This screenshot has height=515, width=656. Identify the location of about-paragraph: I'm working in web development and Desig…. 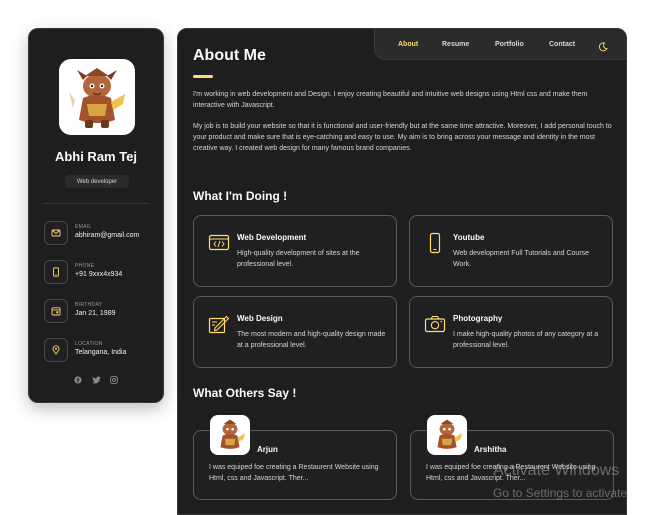
(390, 100).